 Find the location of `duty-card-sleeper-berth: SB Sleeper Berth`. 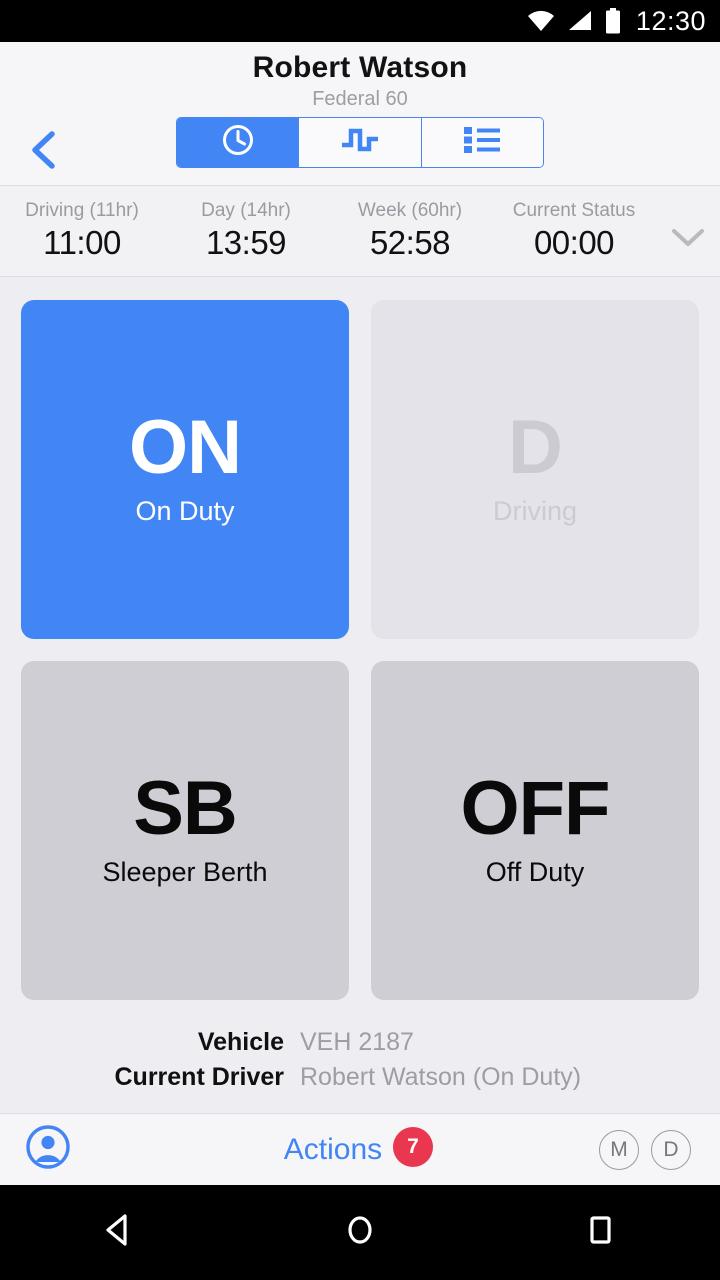

duty-card-sleeper-berth: SB Sleeper Berth is located at coordinates (185, 830).